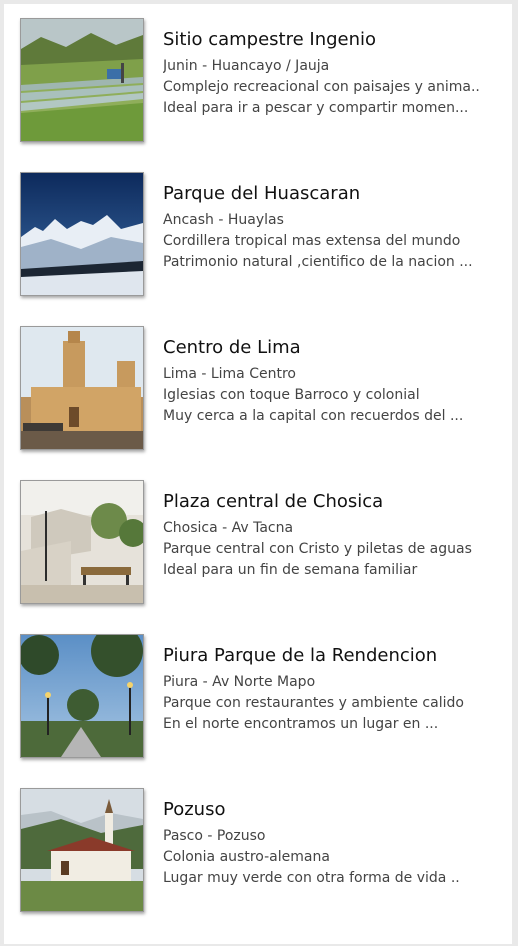  I want to click on place-location: Junin - Huancayo / Jauja, so click(246, 66).